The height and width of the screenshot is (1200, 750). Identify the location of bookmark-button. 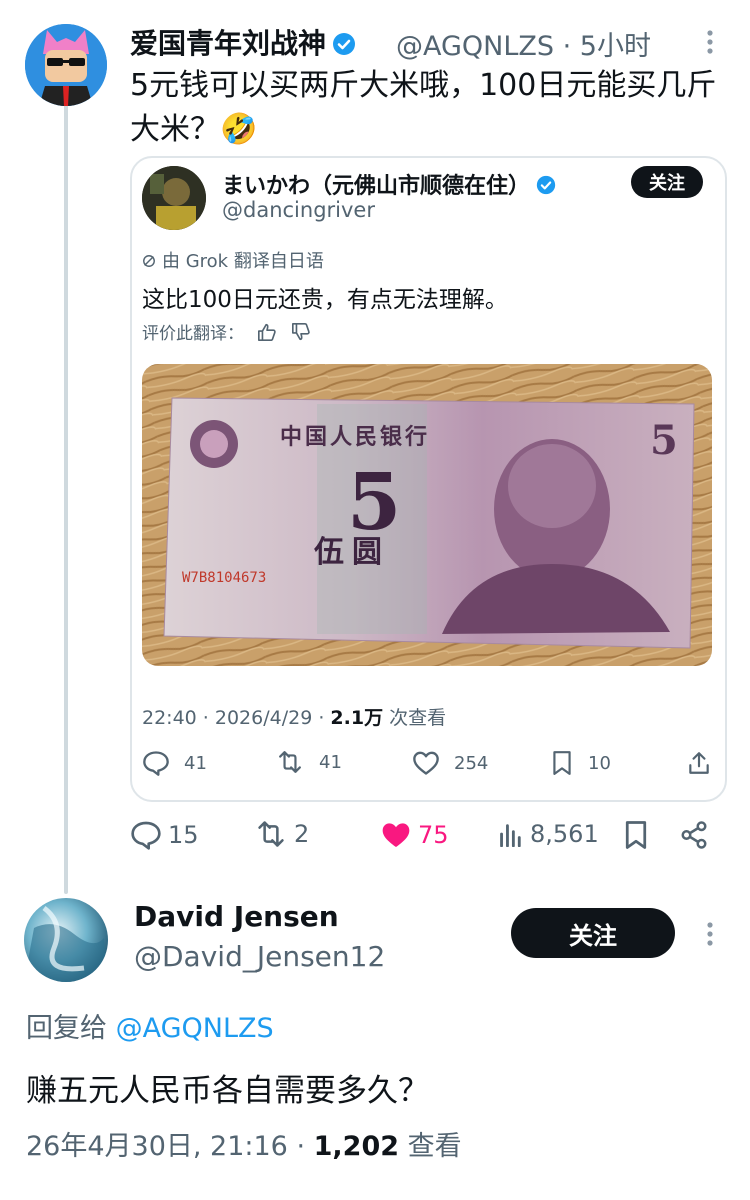
(636, 835).